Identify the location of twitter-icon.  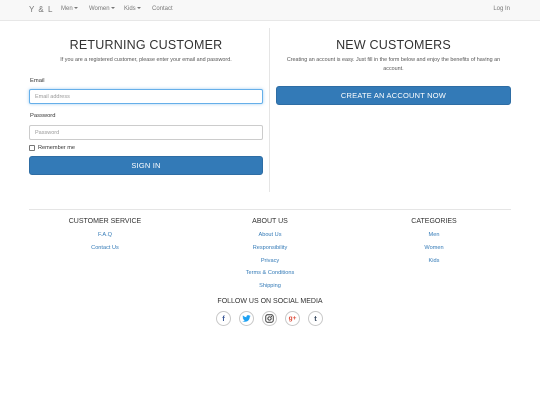
(246, 318).